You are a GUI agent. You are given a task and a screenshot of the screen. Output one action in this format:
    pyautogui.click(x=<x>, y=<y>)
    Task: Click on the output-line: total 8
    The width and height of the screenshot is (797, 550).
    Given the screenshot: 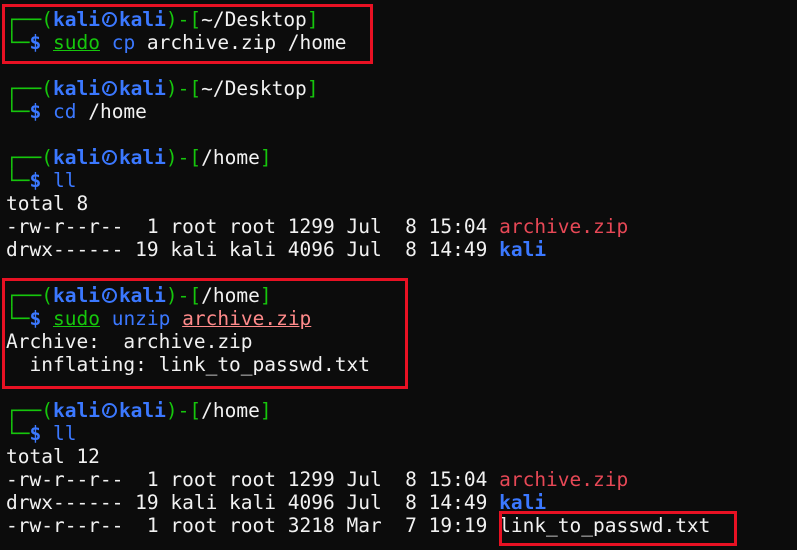 What is the action you would take?
    pyautogui.click(x=358, y=203)
    